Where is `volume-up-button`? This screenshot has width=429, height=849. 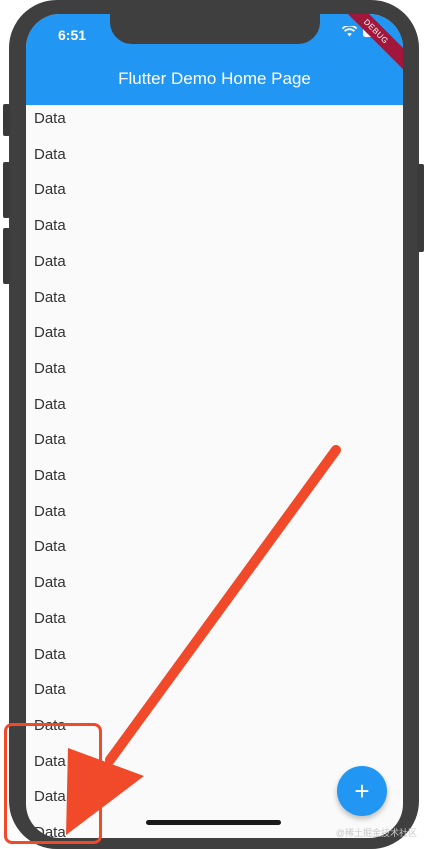
volume-up-button is located at coordinates (6, 190).